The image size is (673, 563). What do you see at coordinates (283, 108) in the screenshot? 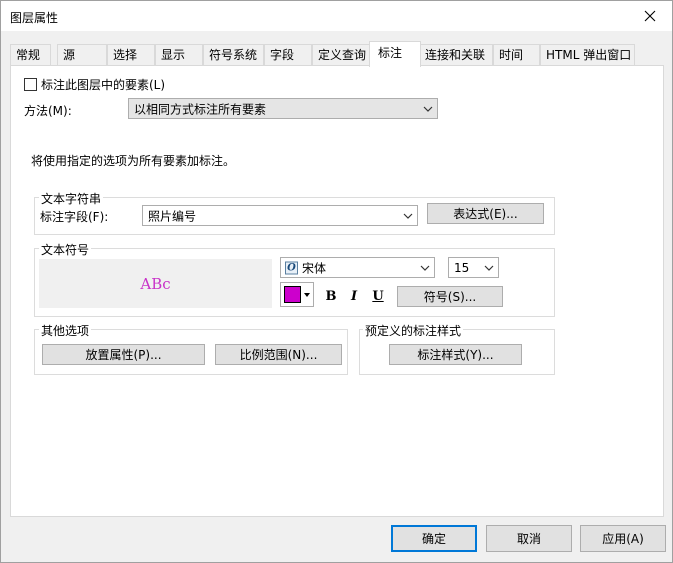
I see `method-dropdown: 以相同方式标注所有要素` at bounding box center [283, 108].